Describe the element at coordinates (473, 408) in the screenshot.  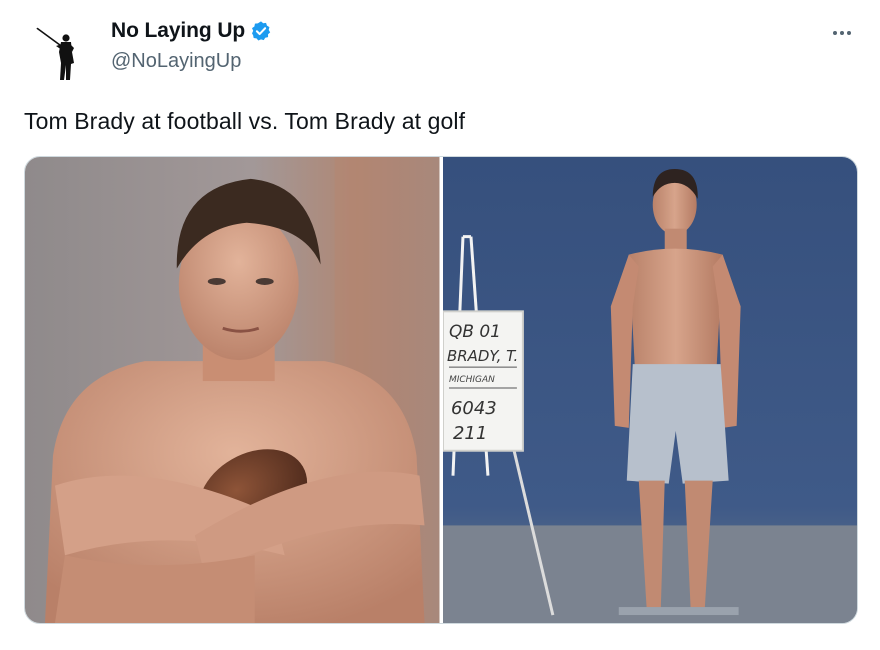
I see `sign-line-4: 6043` at that location.